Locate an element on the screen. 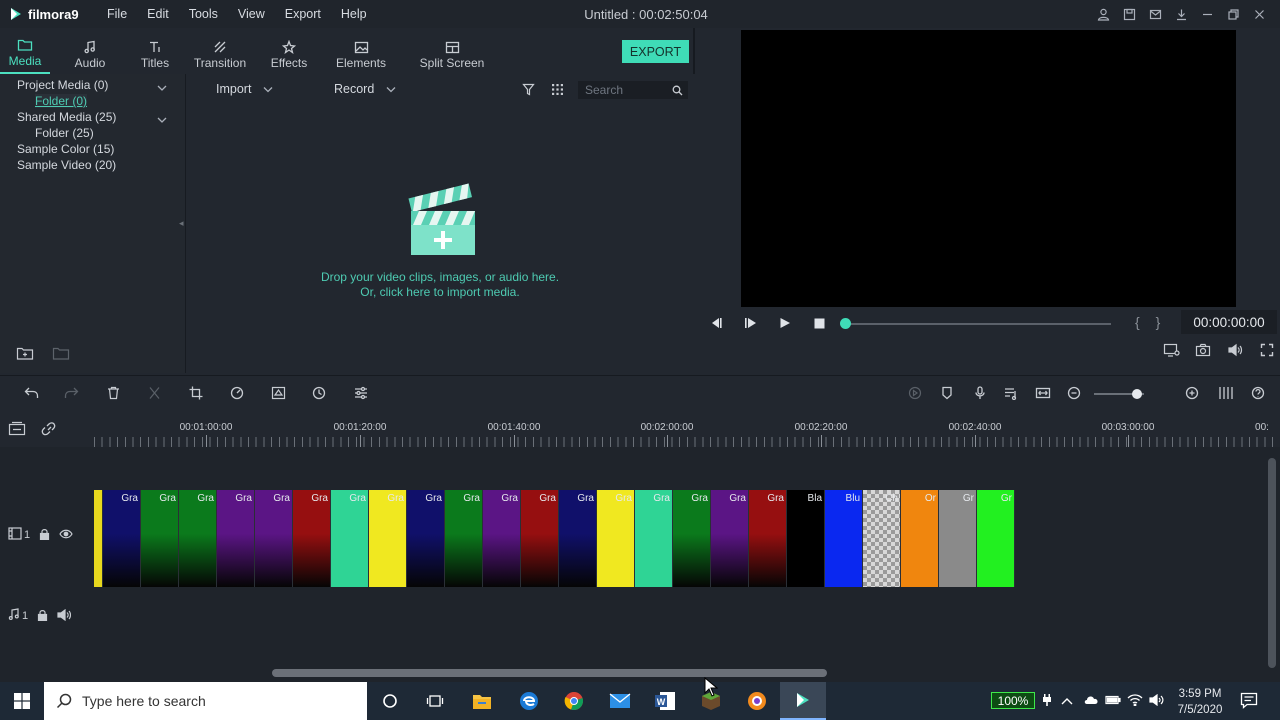  download-icon is located at coordinates (1181, 14).